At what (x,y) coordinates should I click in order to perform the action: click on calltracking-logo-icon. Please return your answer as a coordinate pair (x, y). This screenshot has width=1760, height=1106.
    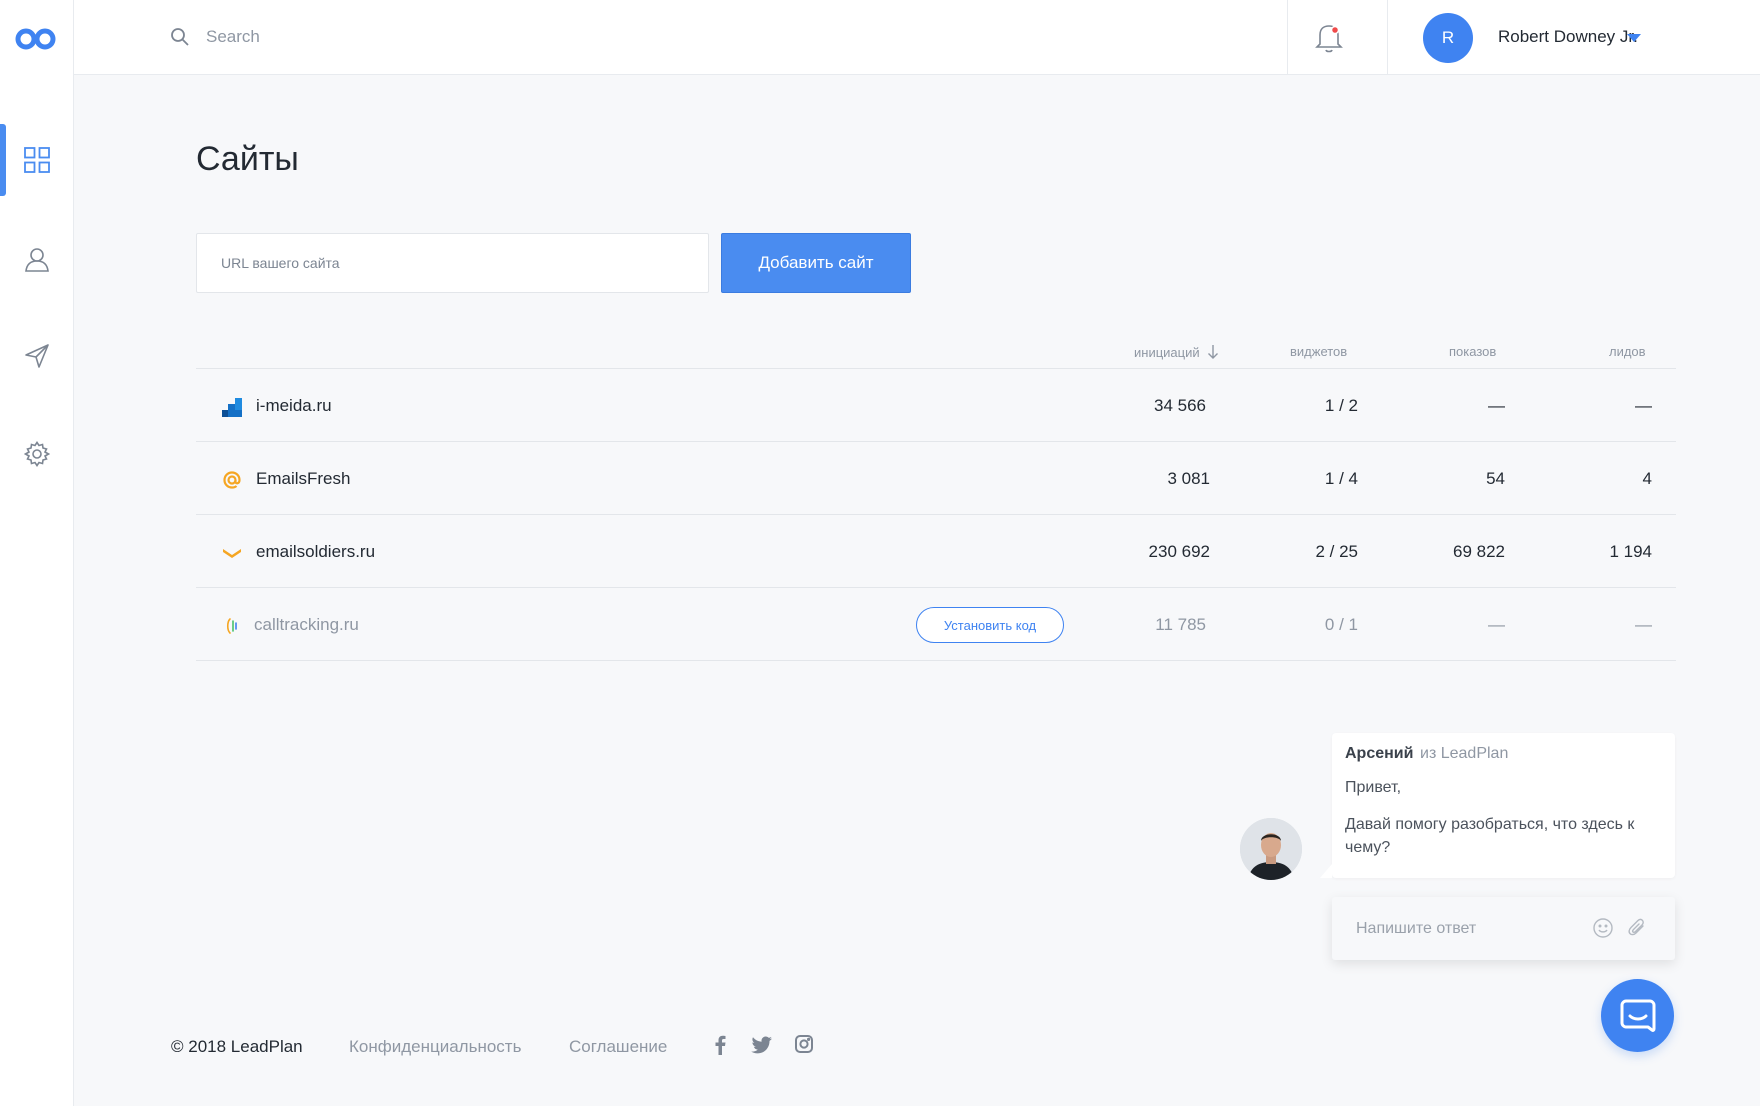
    Looking at the image, I should click on (231, 626).